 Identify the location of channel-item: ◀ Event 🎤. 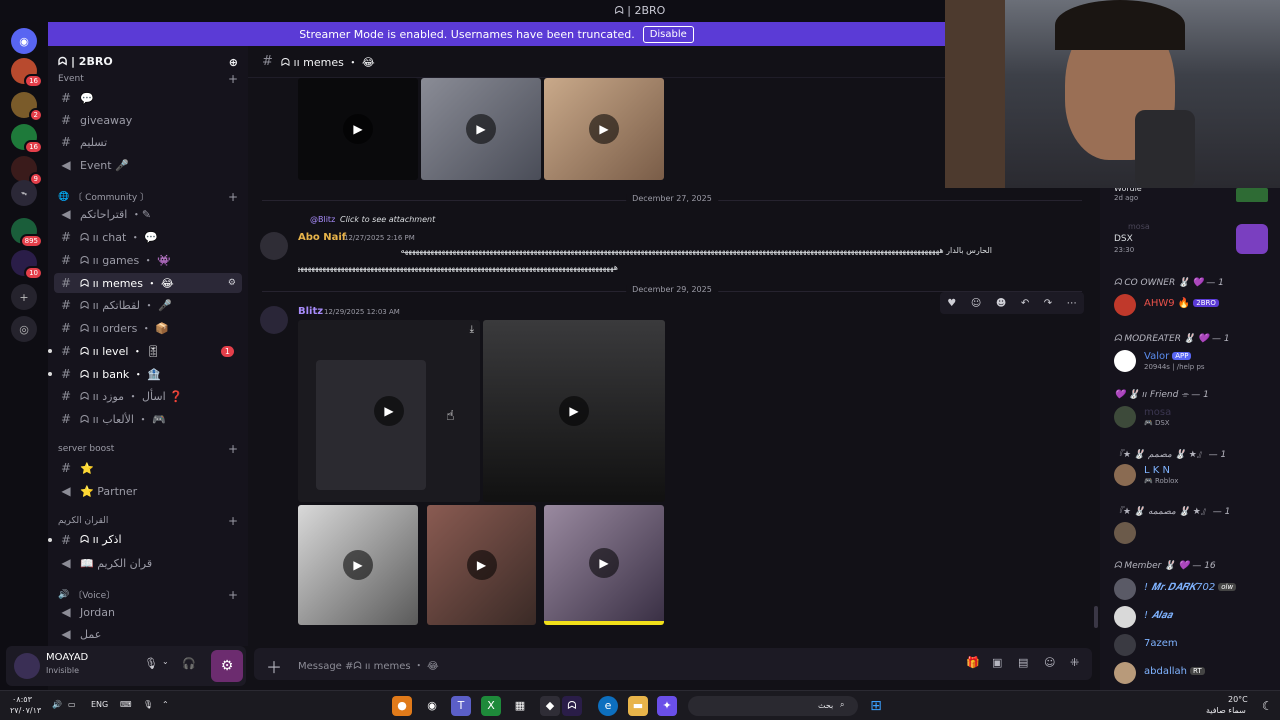
(148, 165).